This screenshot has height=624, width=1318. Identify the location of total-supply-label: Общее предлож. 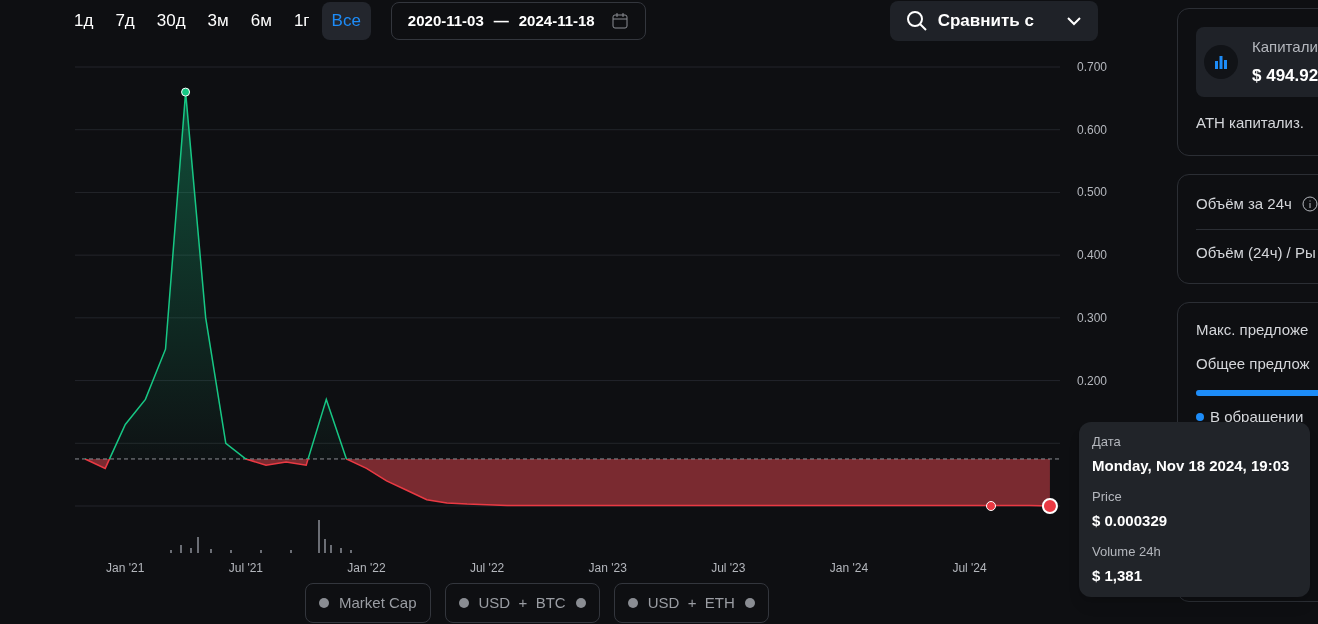
(1253, 364).